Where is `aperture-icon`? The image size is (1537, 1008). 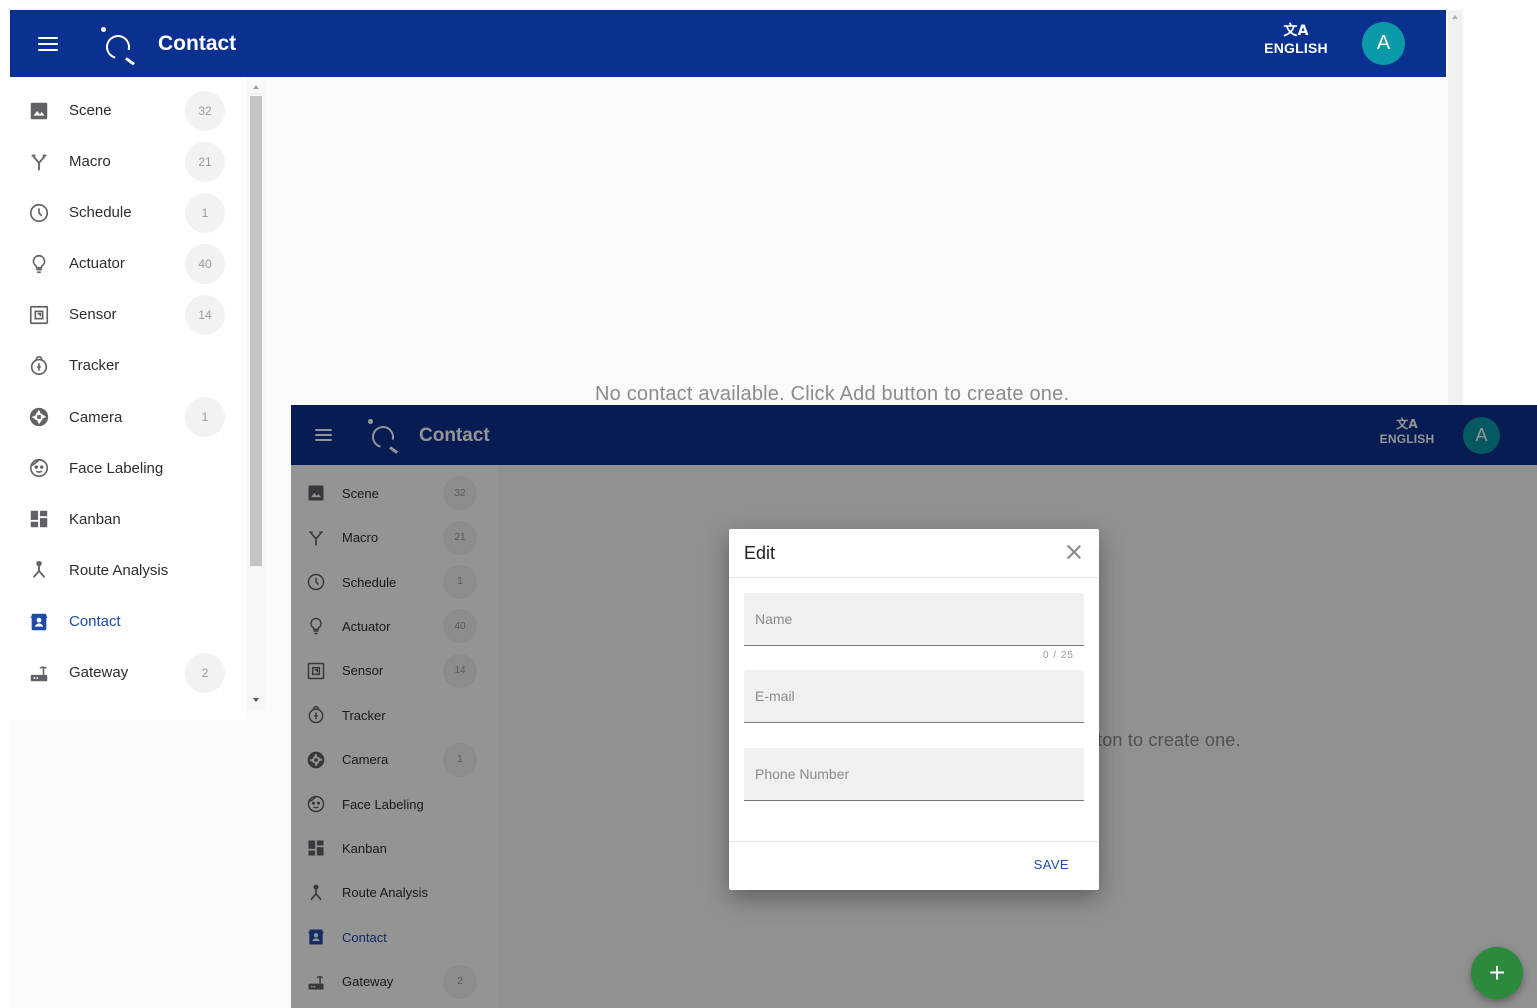
aperture-icon is located at coordinates (39, 417).